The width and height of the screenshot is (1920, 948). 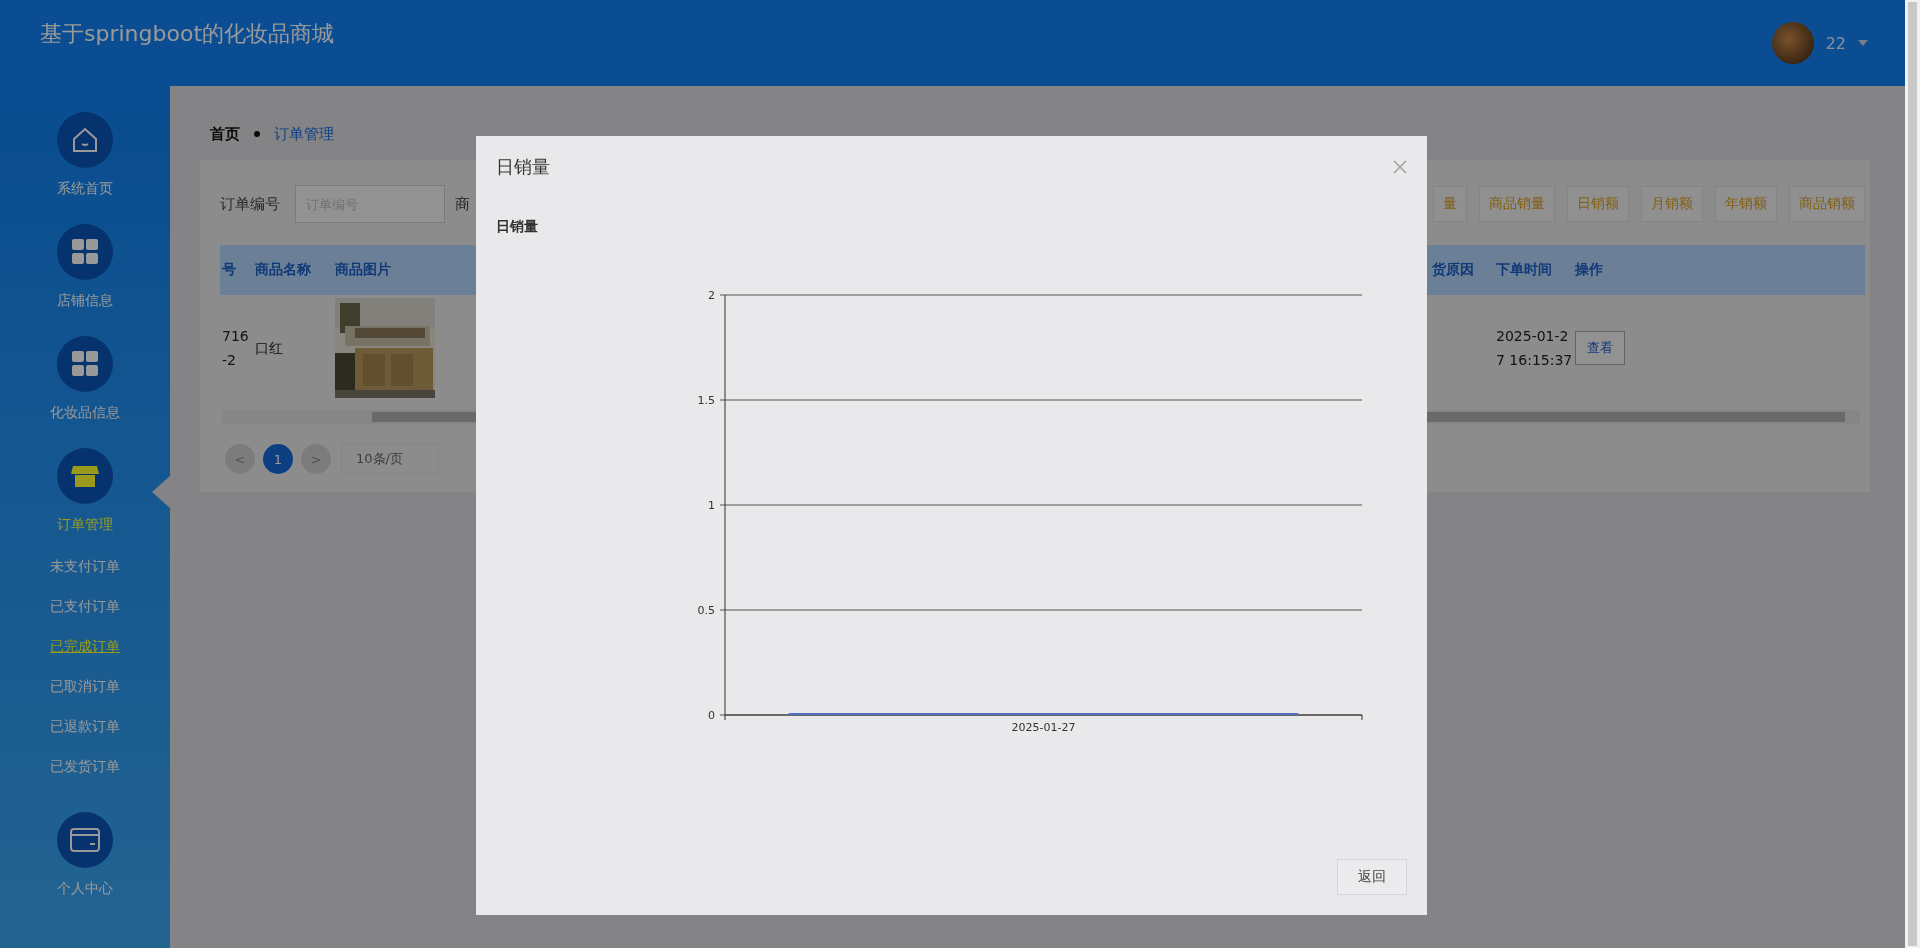 What do you see at coordinates (85, 686) in the screenshot?
I see `submenu-item: 已取消订单` at bounding box center [85, 686].